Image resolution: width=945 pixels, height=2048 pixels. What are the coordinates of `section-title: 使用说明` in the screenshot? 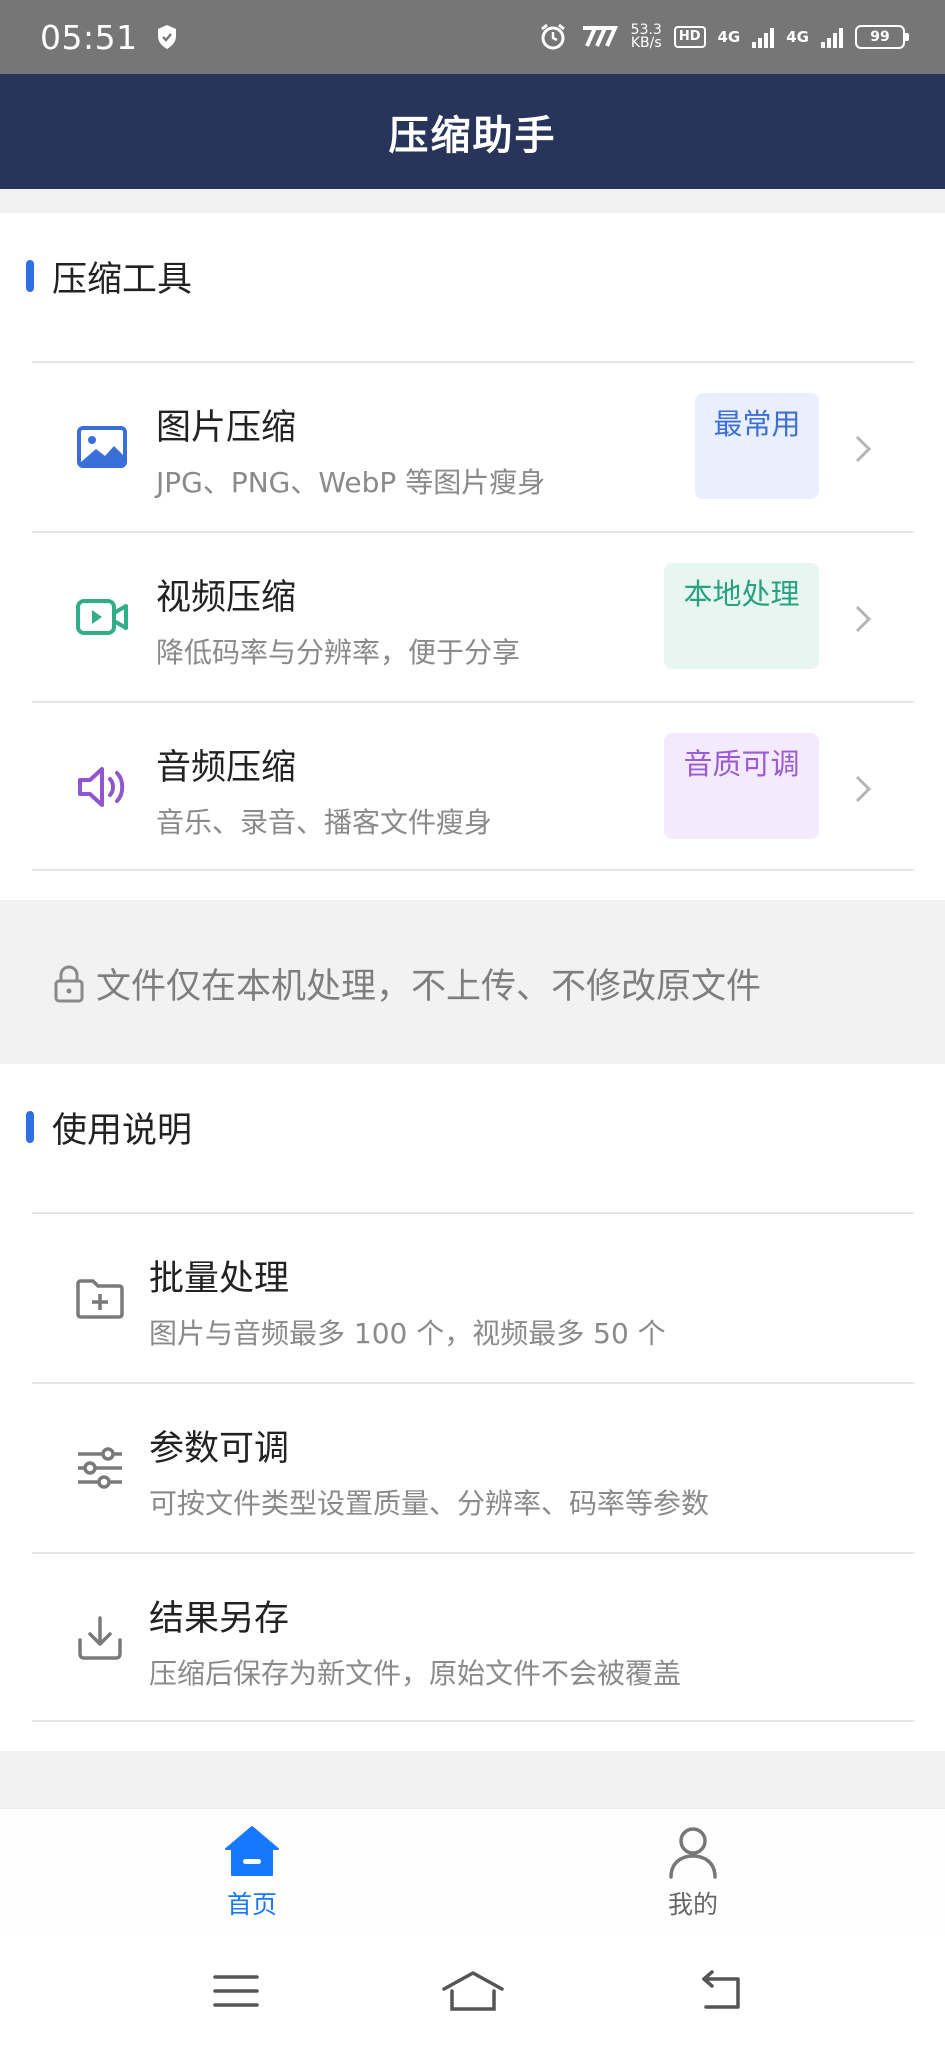 It's located at (122, 1130).